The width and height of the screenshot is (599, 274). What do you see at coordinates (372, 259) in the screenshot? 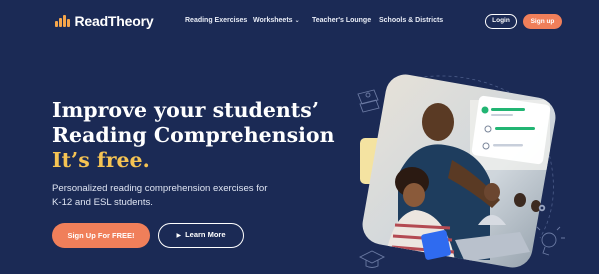
I see `graduation-cap-icon` at bounding box center [372, 259].